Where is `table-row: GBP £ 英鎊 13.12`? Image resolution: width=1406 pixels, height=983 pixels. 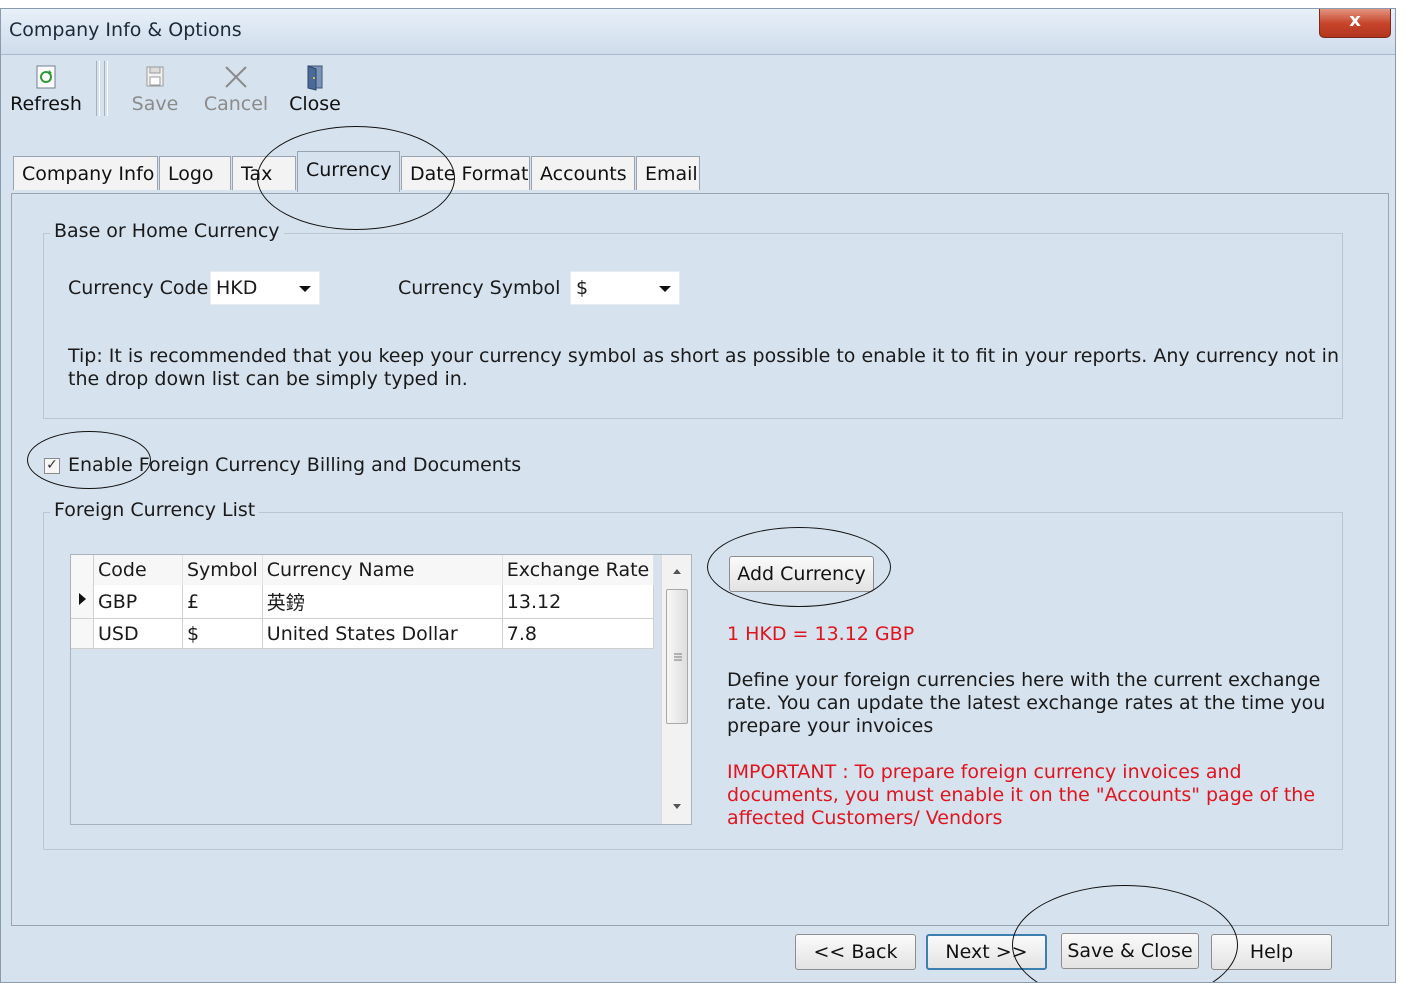 table-row: GBP £ 英鎊 13.12 is located at coordinates (363, 602).